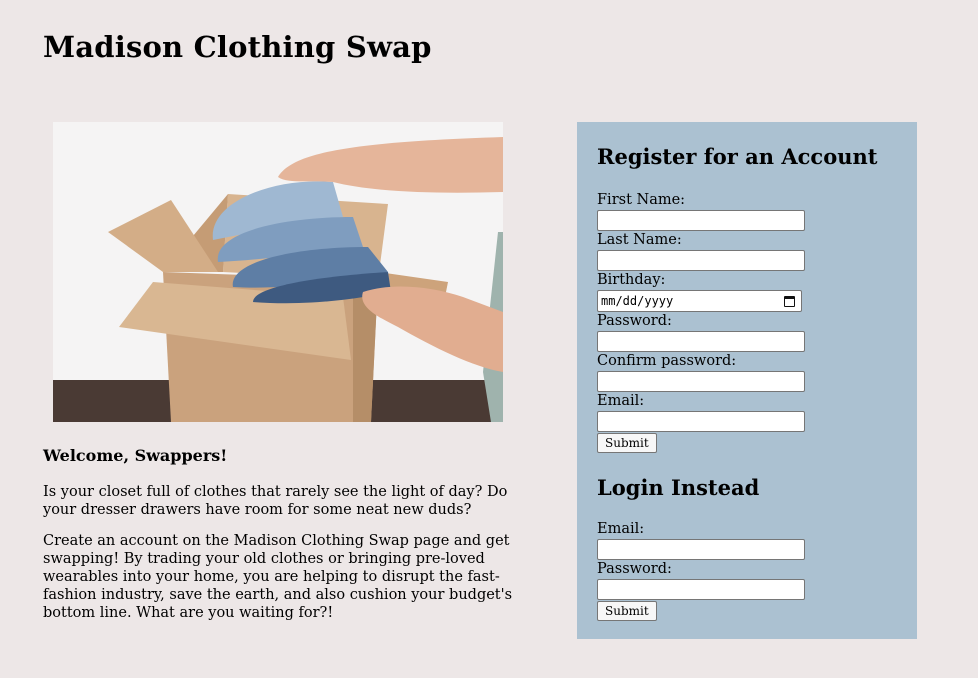 The width and height of the screenshot is (978, 678). I want to click on password-label: Password:, so click(634, 321).